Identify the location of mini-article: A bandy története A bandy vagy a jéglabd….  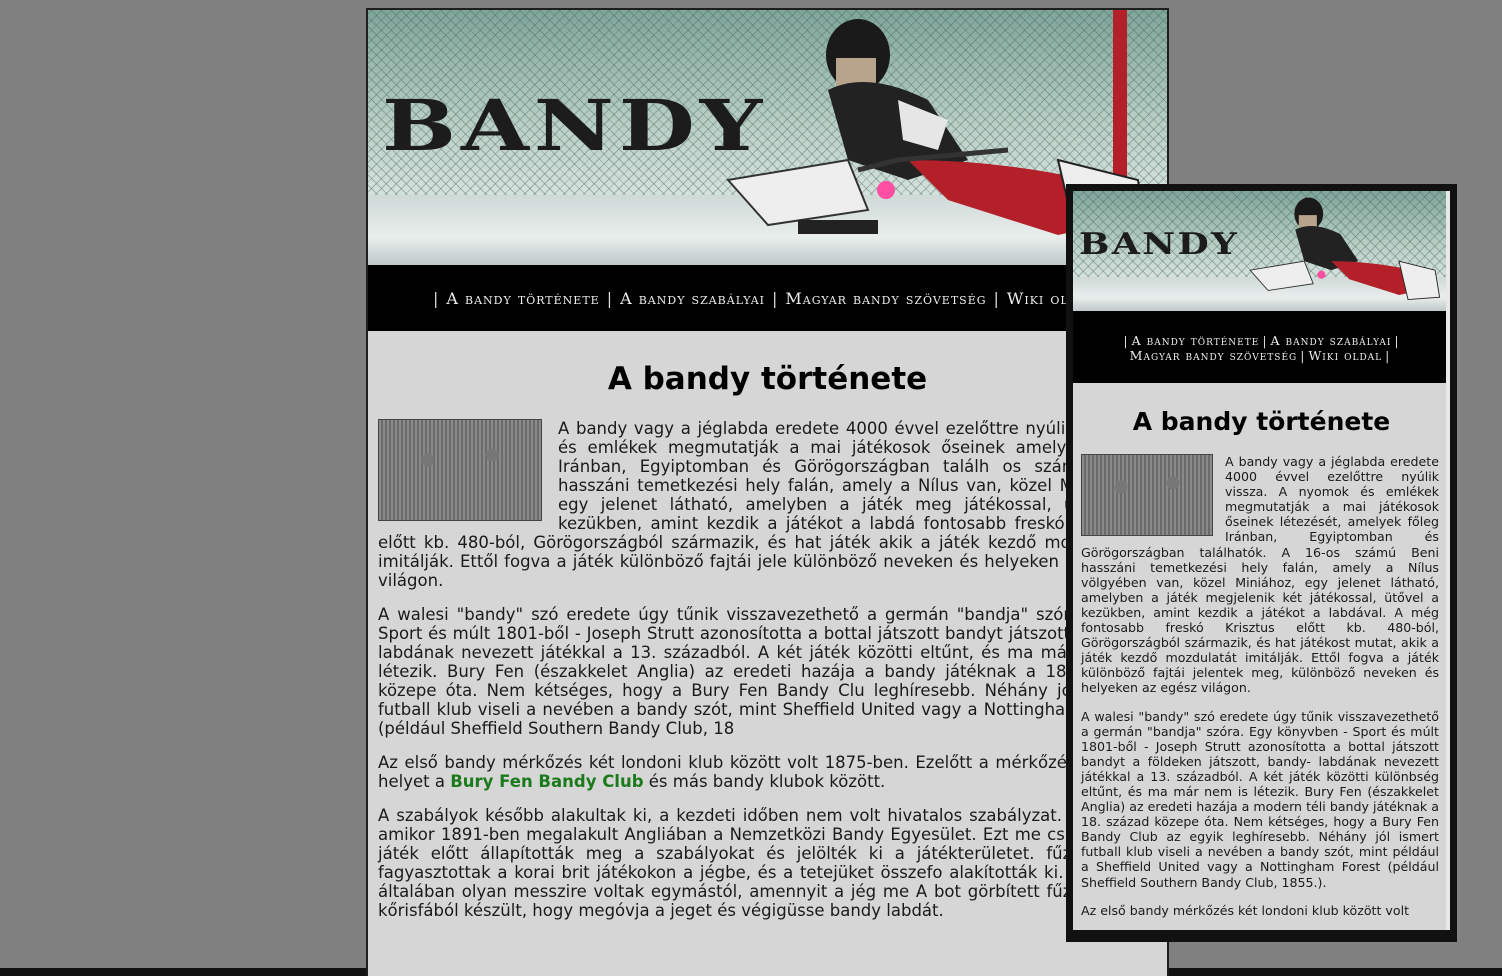
(1261, 662).